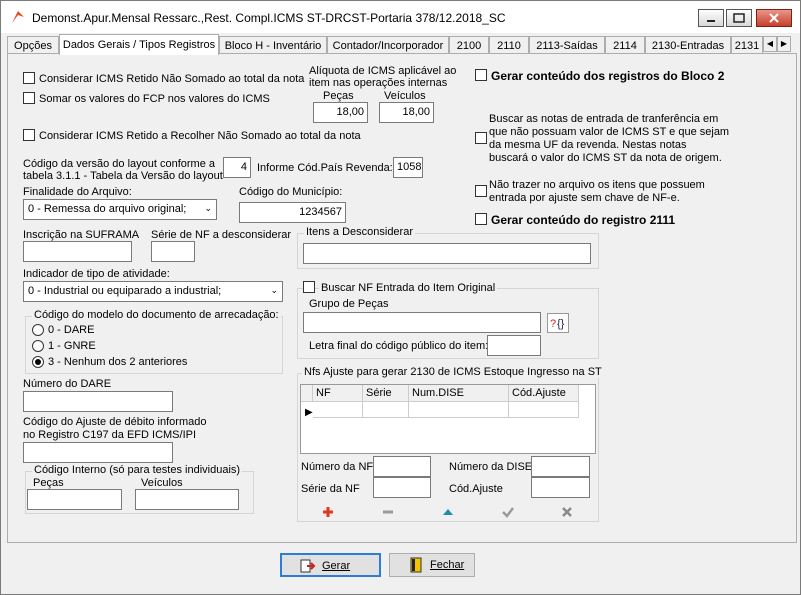 The width and height of the screenshot is (801, 595). Describe the element at coordinates (416, 565) in the screenshot. I see `exit-door-icon` at that location.